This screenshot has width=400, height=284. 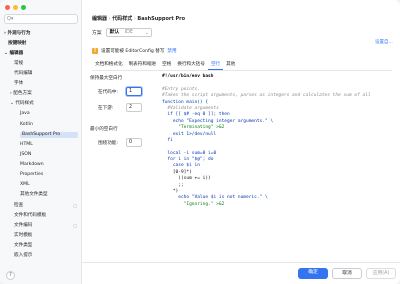 What do you see at coordinates (215, 65) in the screenshot?
I see `tab-blank-lines: 空行` at bounding box center [215, 65].